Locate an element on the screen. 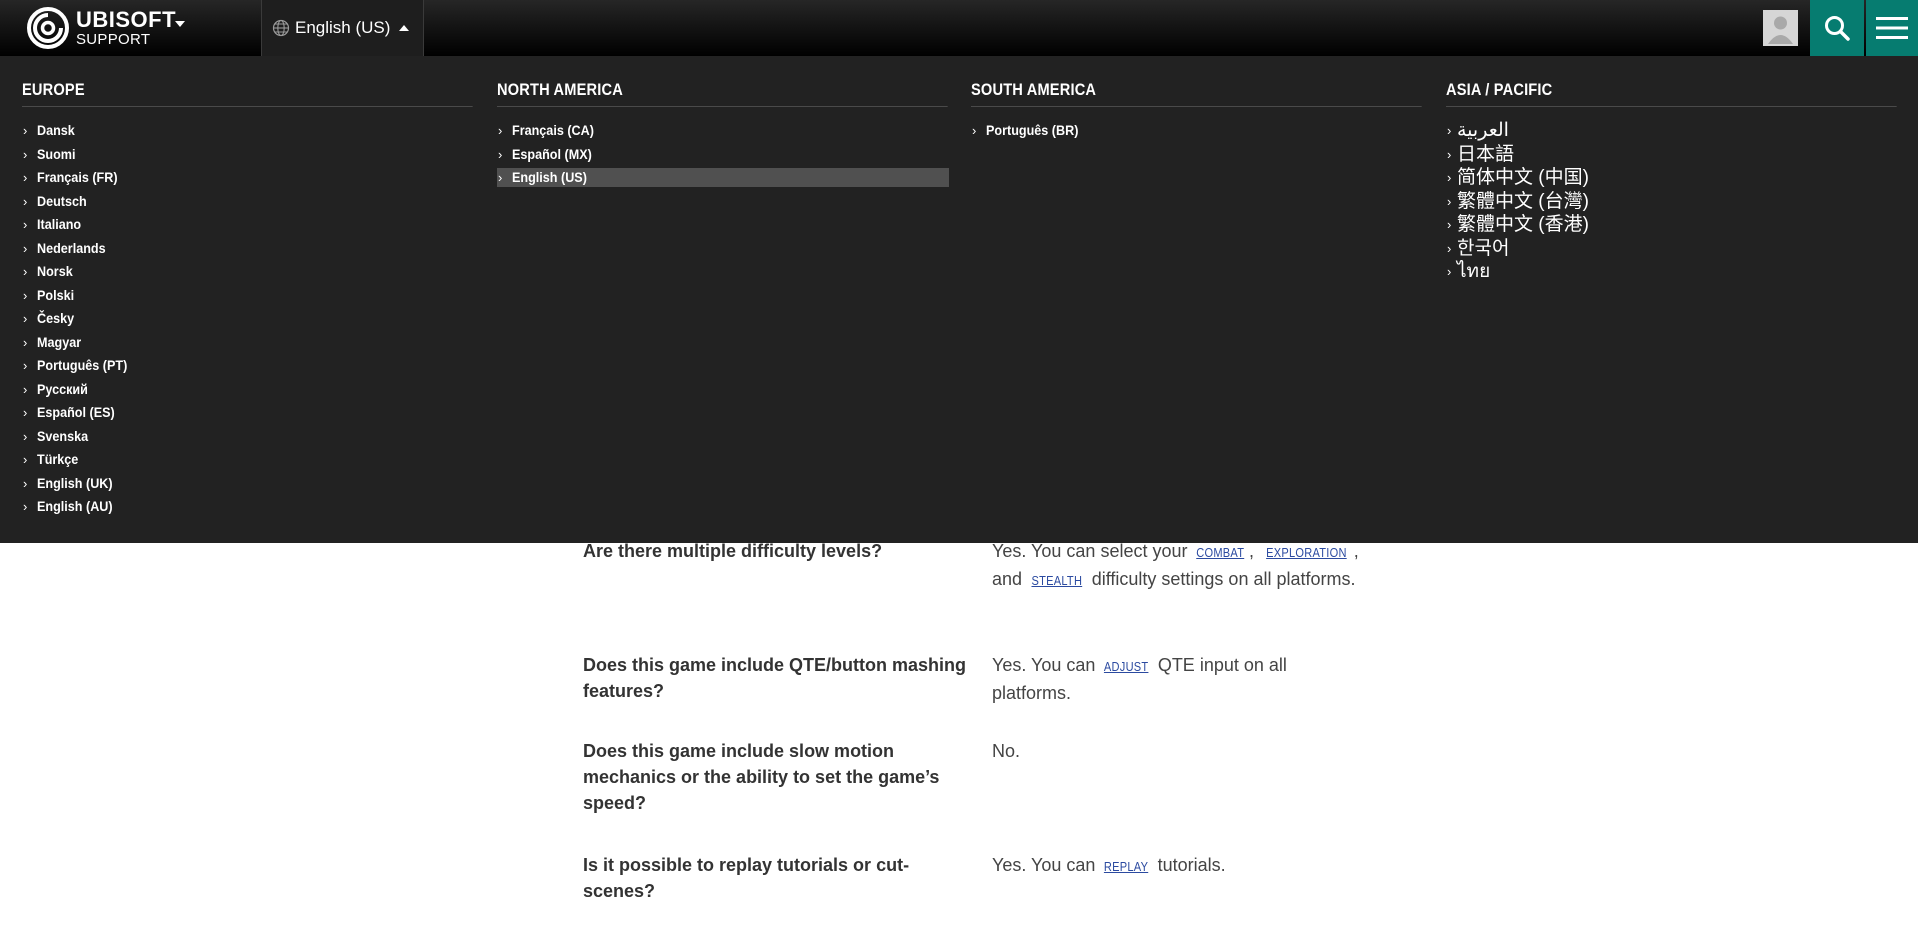 This screenshot has height=950, width=1918. region-title: NORTH AMERICA is located at coordinates (722, 93).